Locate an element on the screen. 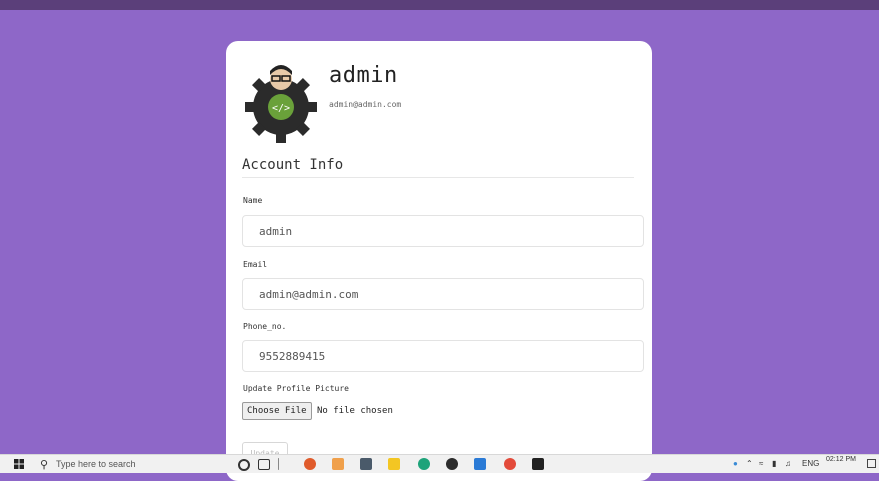  section-title: Account Info is located at coordinates (293, 165).